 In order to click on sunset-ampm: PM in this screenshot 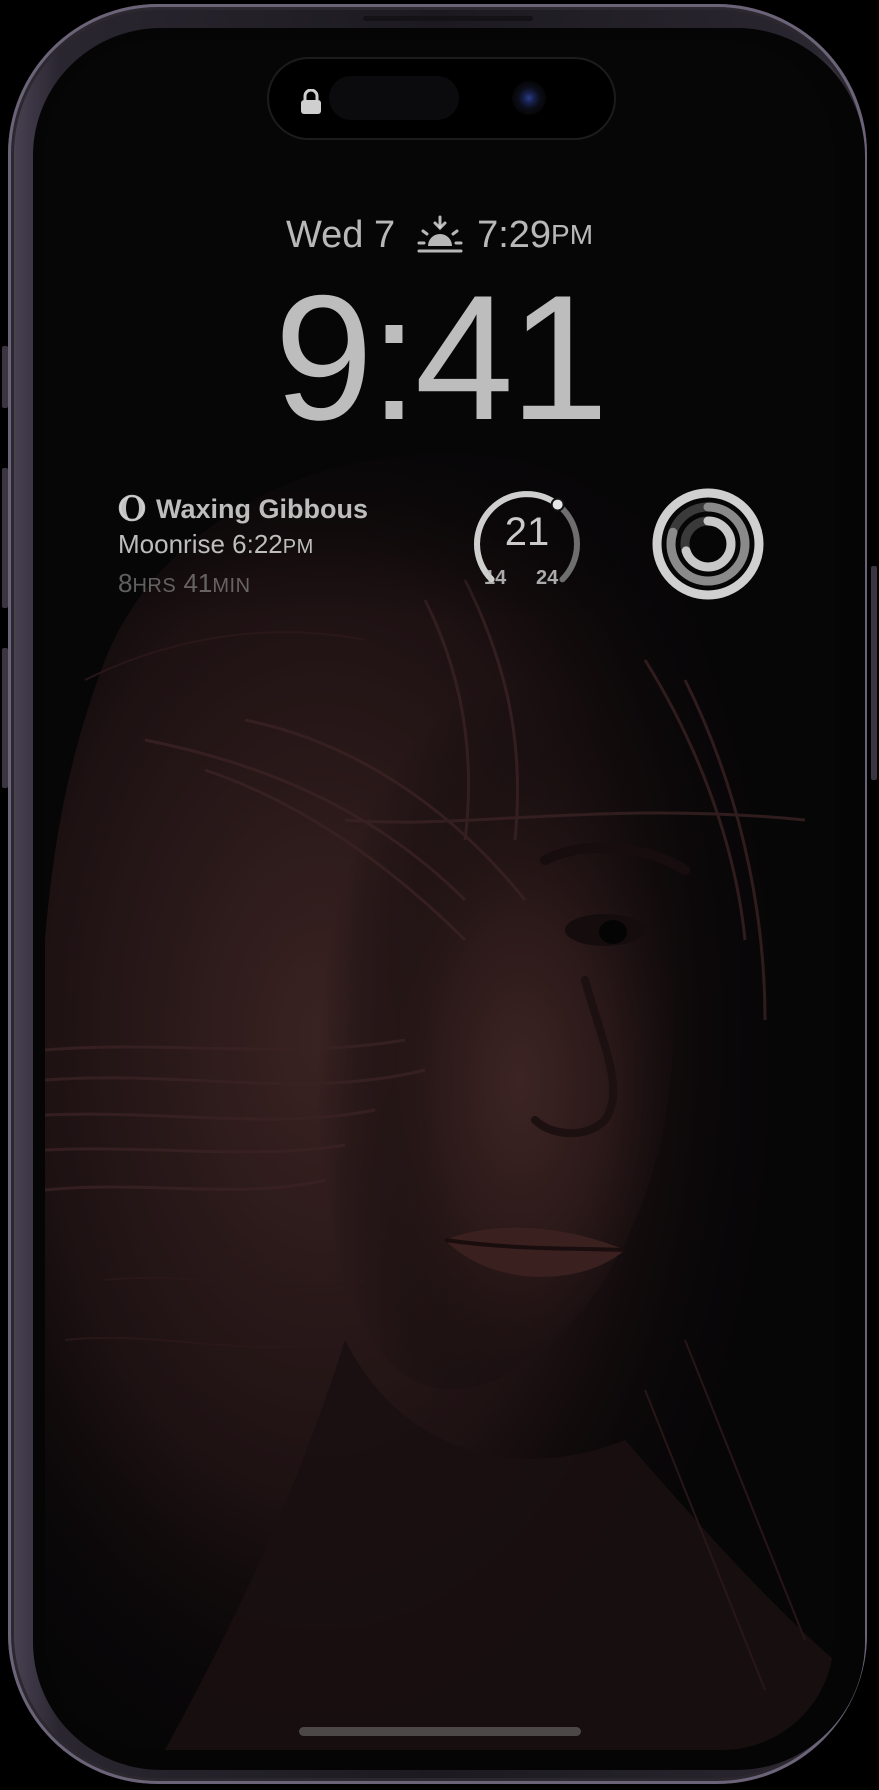, I will do `click(572, 234)`.